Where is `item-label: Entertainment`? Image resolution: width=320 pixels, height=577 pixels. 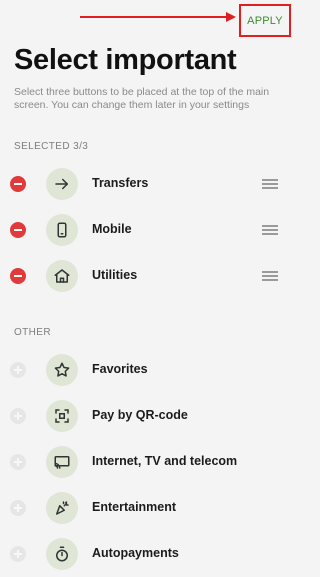
item-label: Entertainment is located at coordinates (134, 507).